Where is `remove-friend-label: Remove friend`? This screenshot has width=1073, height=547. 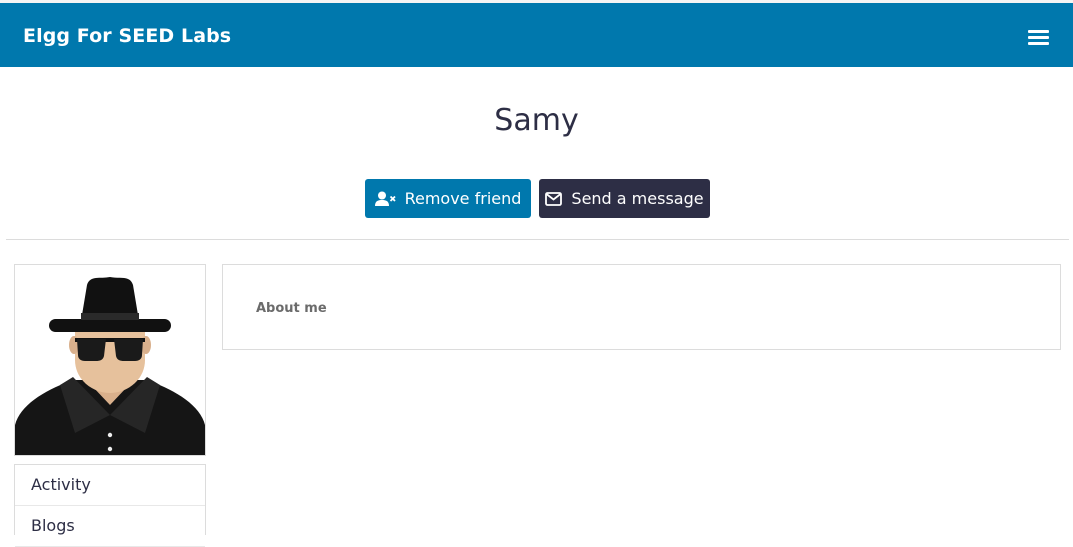
remove-friend-label: Remove friend is located at coordinates (463, 198).